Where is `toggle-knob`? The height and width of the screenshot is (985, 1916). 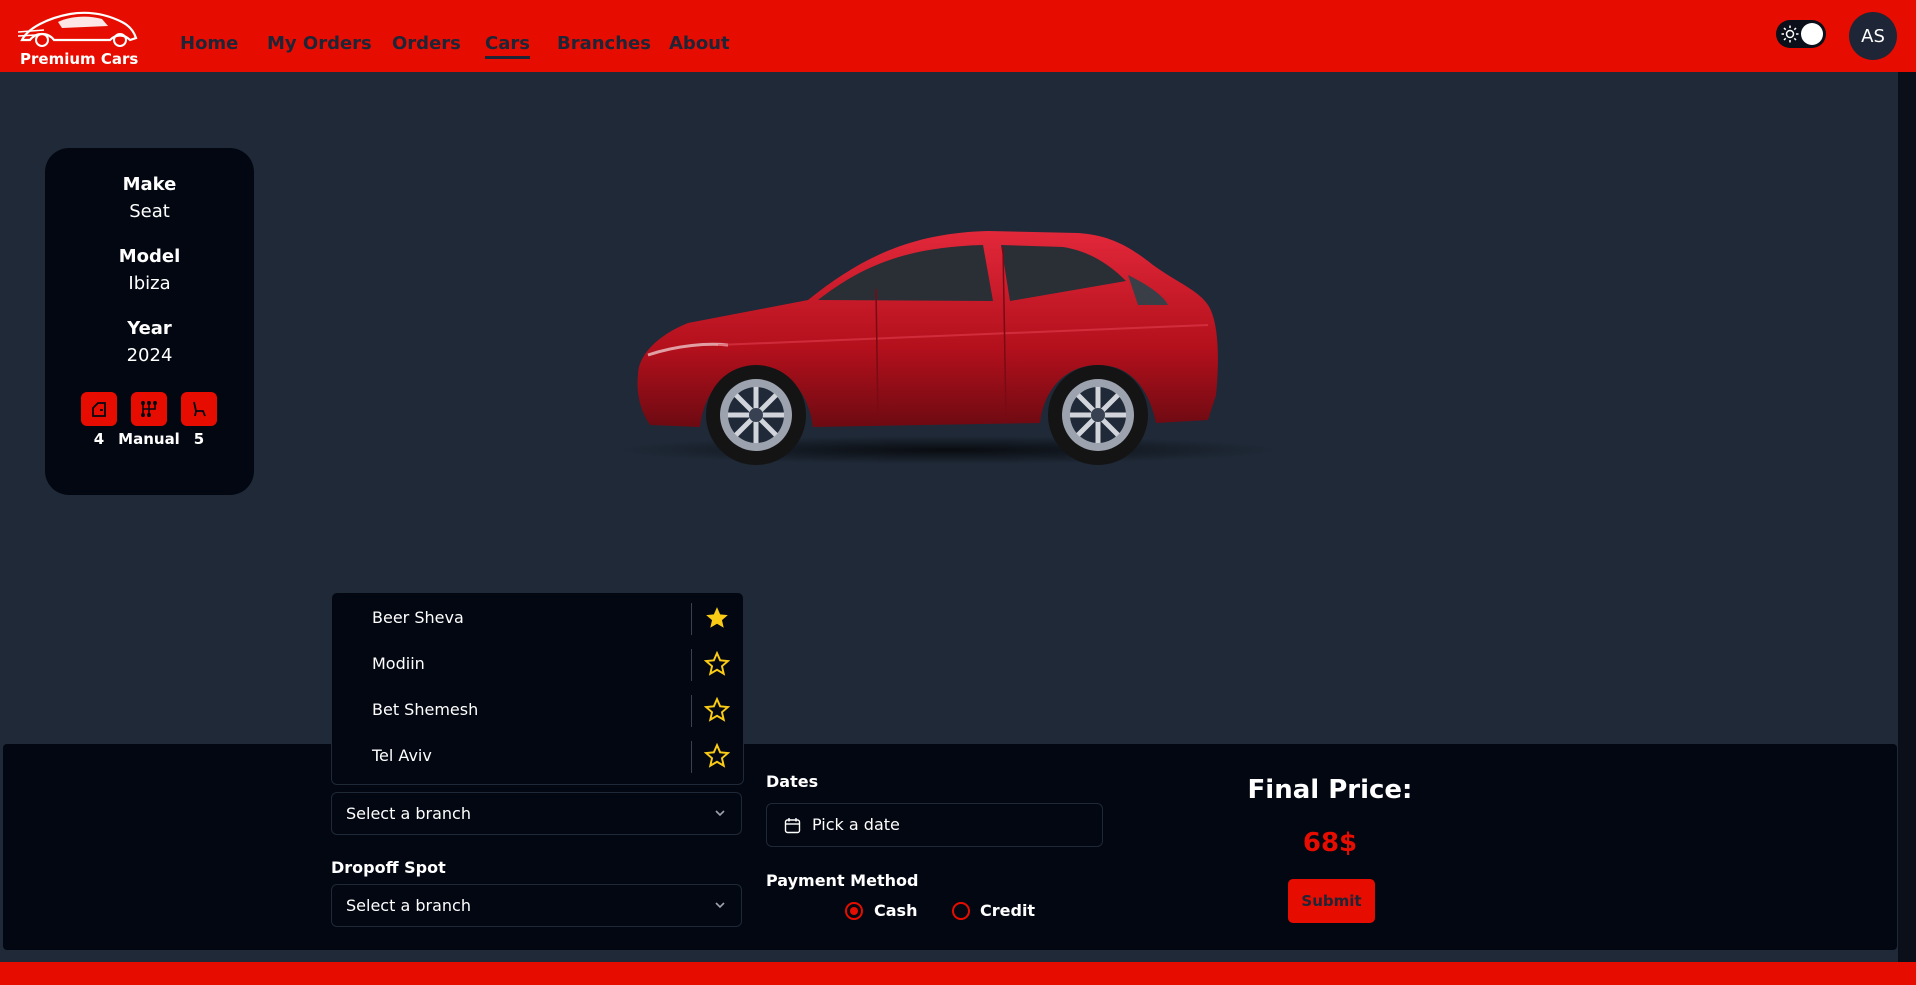 toggle-knob is located at coordinates (1812, 34).